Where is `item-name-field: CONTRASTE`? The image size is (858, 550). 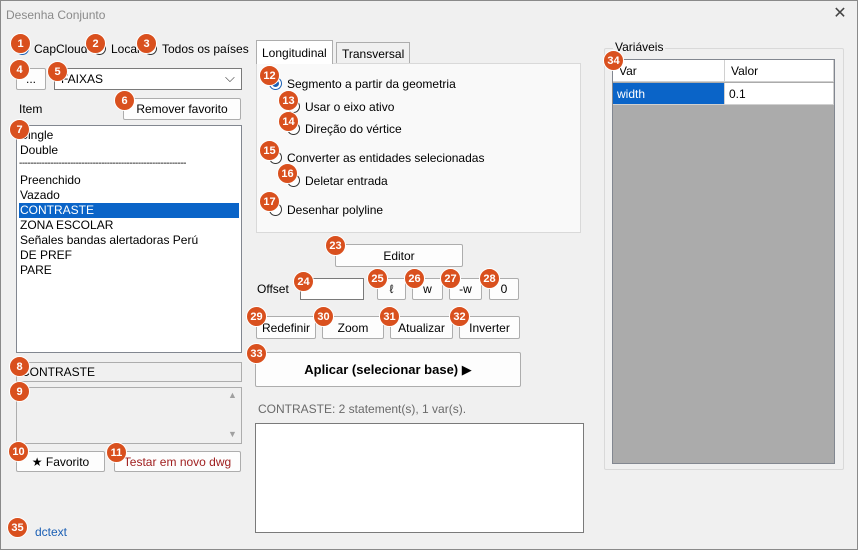 item-name-field: CONTRASTE is located at coordinates (129, 372).